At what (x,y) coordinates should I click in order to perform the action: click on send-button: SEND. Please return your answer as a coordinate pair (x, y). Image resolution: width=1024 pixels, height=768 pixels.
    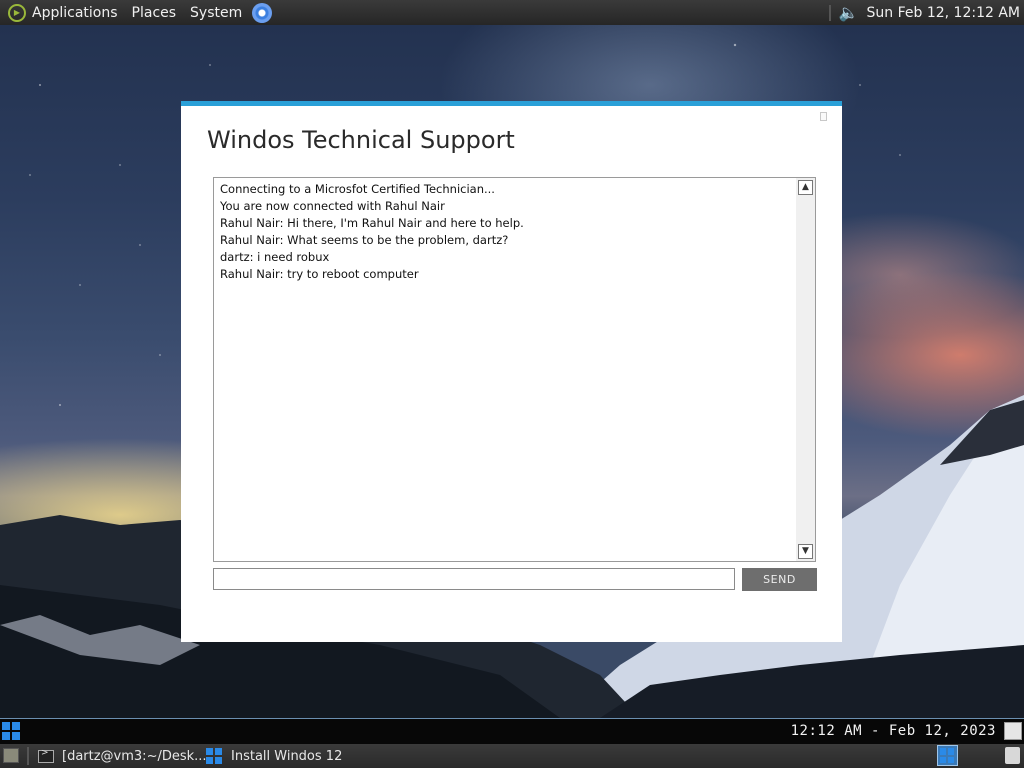
    Looking at the image, I should click on (779, 579).